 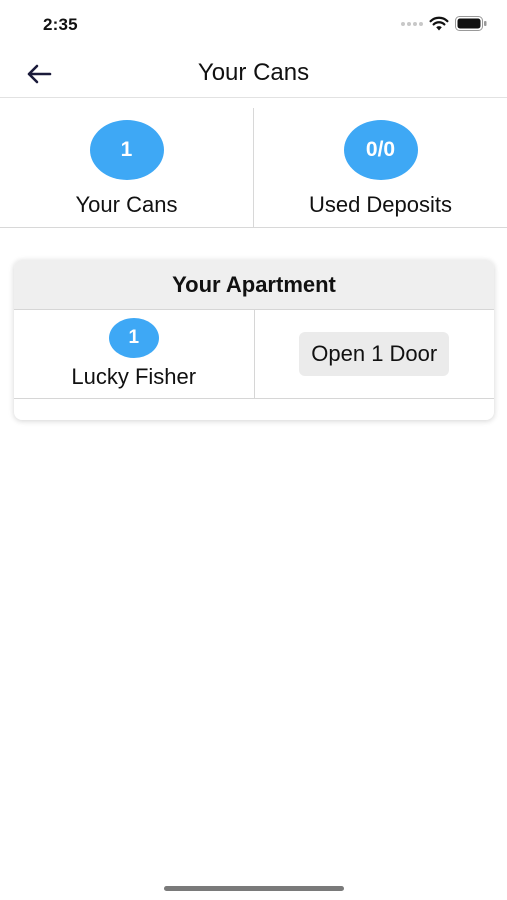 I want to click on open-door-button: Open 1 Door, so click(x=374, y=354).